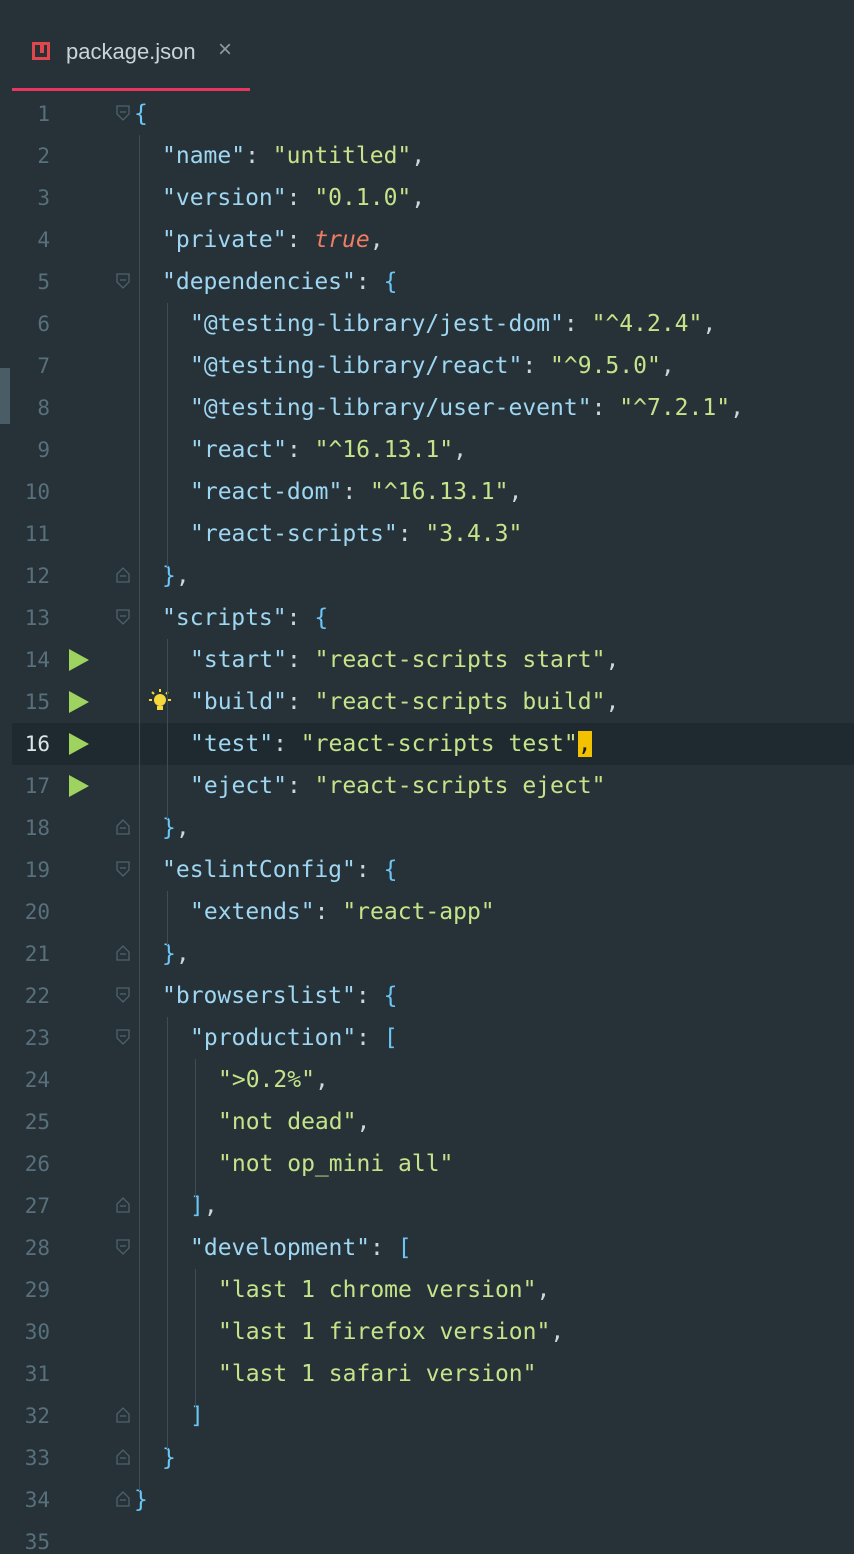 This screenshot has width=854, height=1554. What do you see at coordinates (301, 1248) in the screenshot?
I see `code-text: "development": [` at bounding box center [301, 1248].